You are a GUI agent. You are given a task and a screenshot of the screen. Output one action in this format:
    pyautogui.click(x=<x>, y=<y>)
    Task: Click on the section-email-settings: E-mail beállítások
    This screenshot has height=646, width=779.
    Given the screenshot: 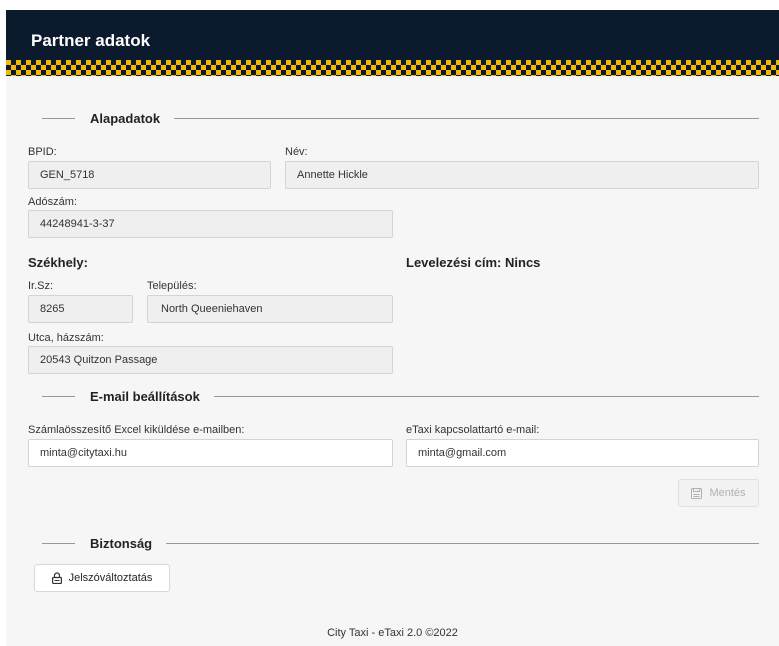 What is the action you would take?
    pyautogui.click(x=400, y=396)
    